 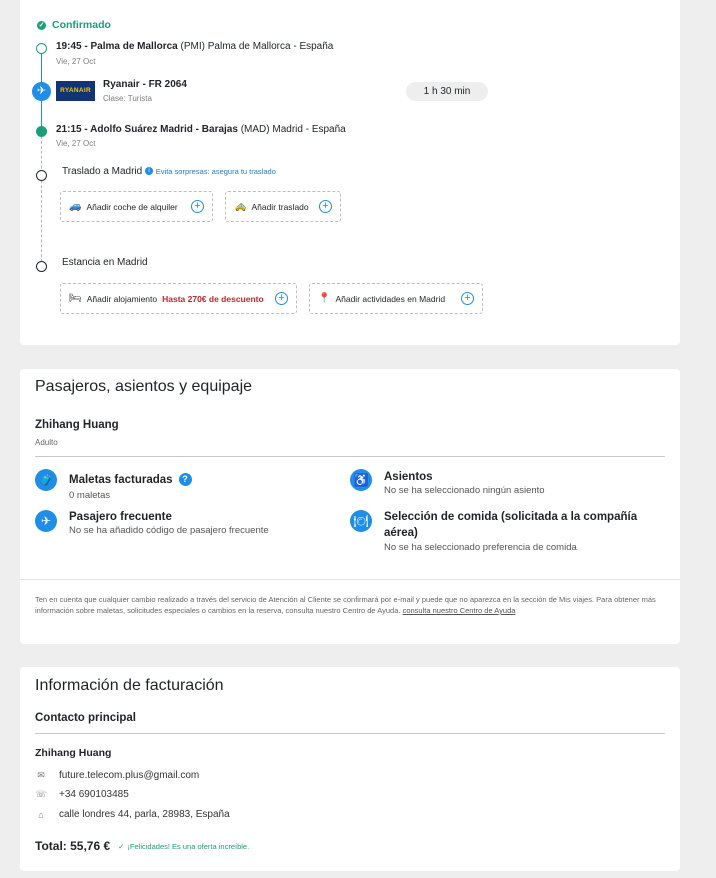 I want to click on transfer-dot, so click(x=41, y=175).